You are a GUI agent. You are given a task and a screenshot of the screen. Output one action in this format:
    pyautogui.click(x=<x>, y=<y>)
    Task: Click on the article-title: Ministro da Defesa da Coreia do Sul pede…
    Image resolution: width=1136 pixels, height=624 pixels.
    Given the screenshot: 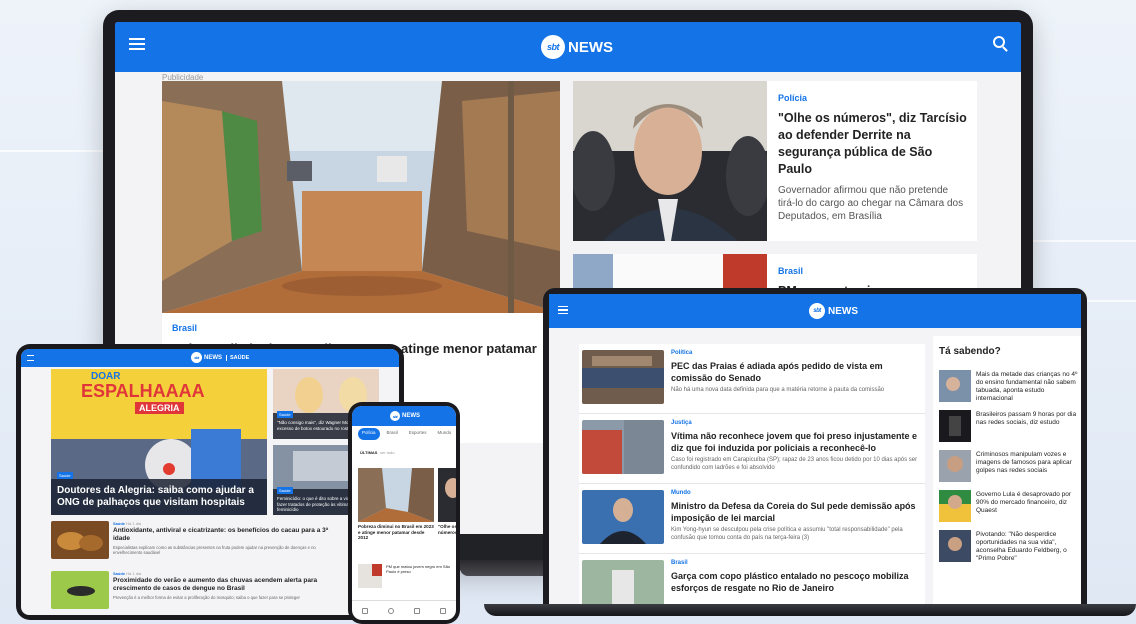 What is the action you would take?
    pyautogui.click(x=797, y=512)
    